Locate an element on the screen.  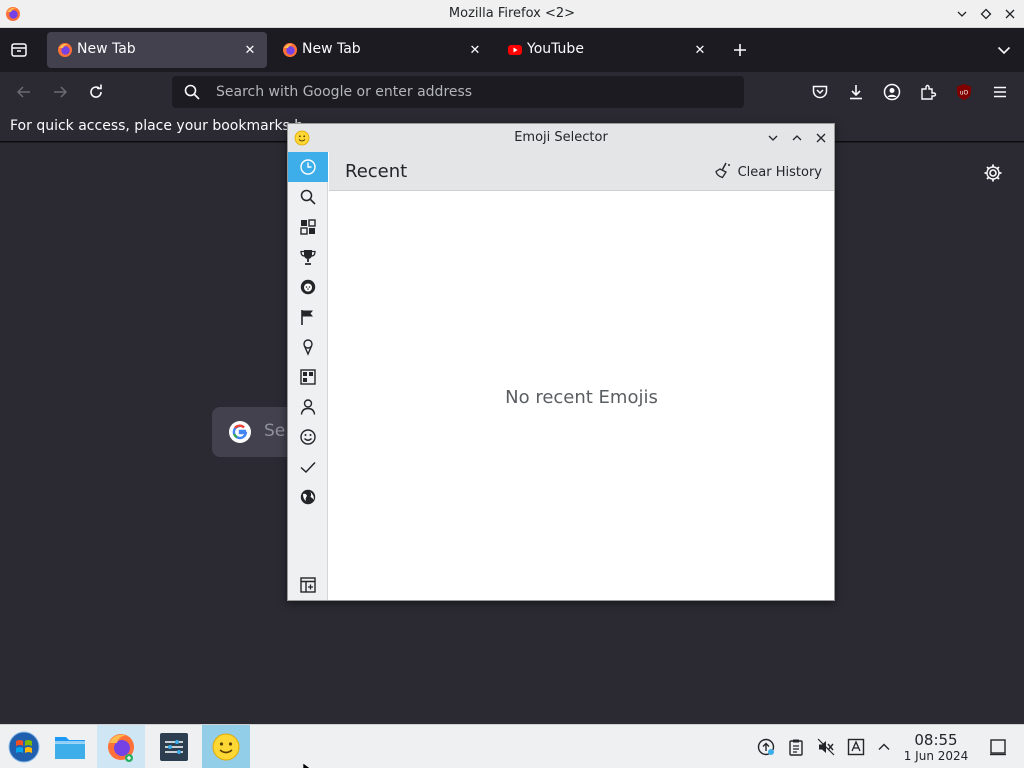
ublock-origin-icon: uO is located at coordinates (964, 92).